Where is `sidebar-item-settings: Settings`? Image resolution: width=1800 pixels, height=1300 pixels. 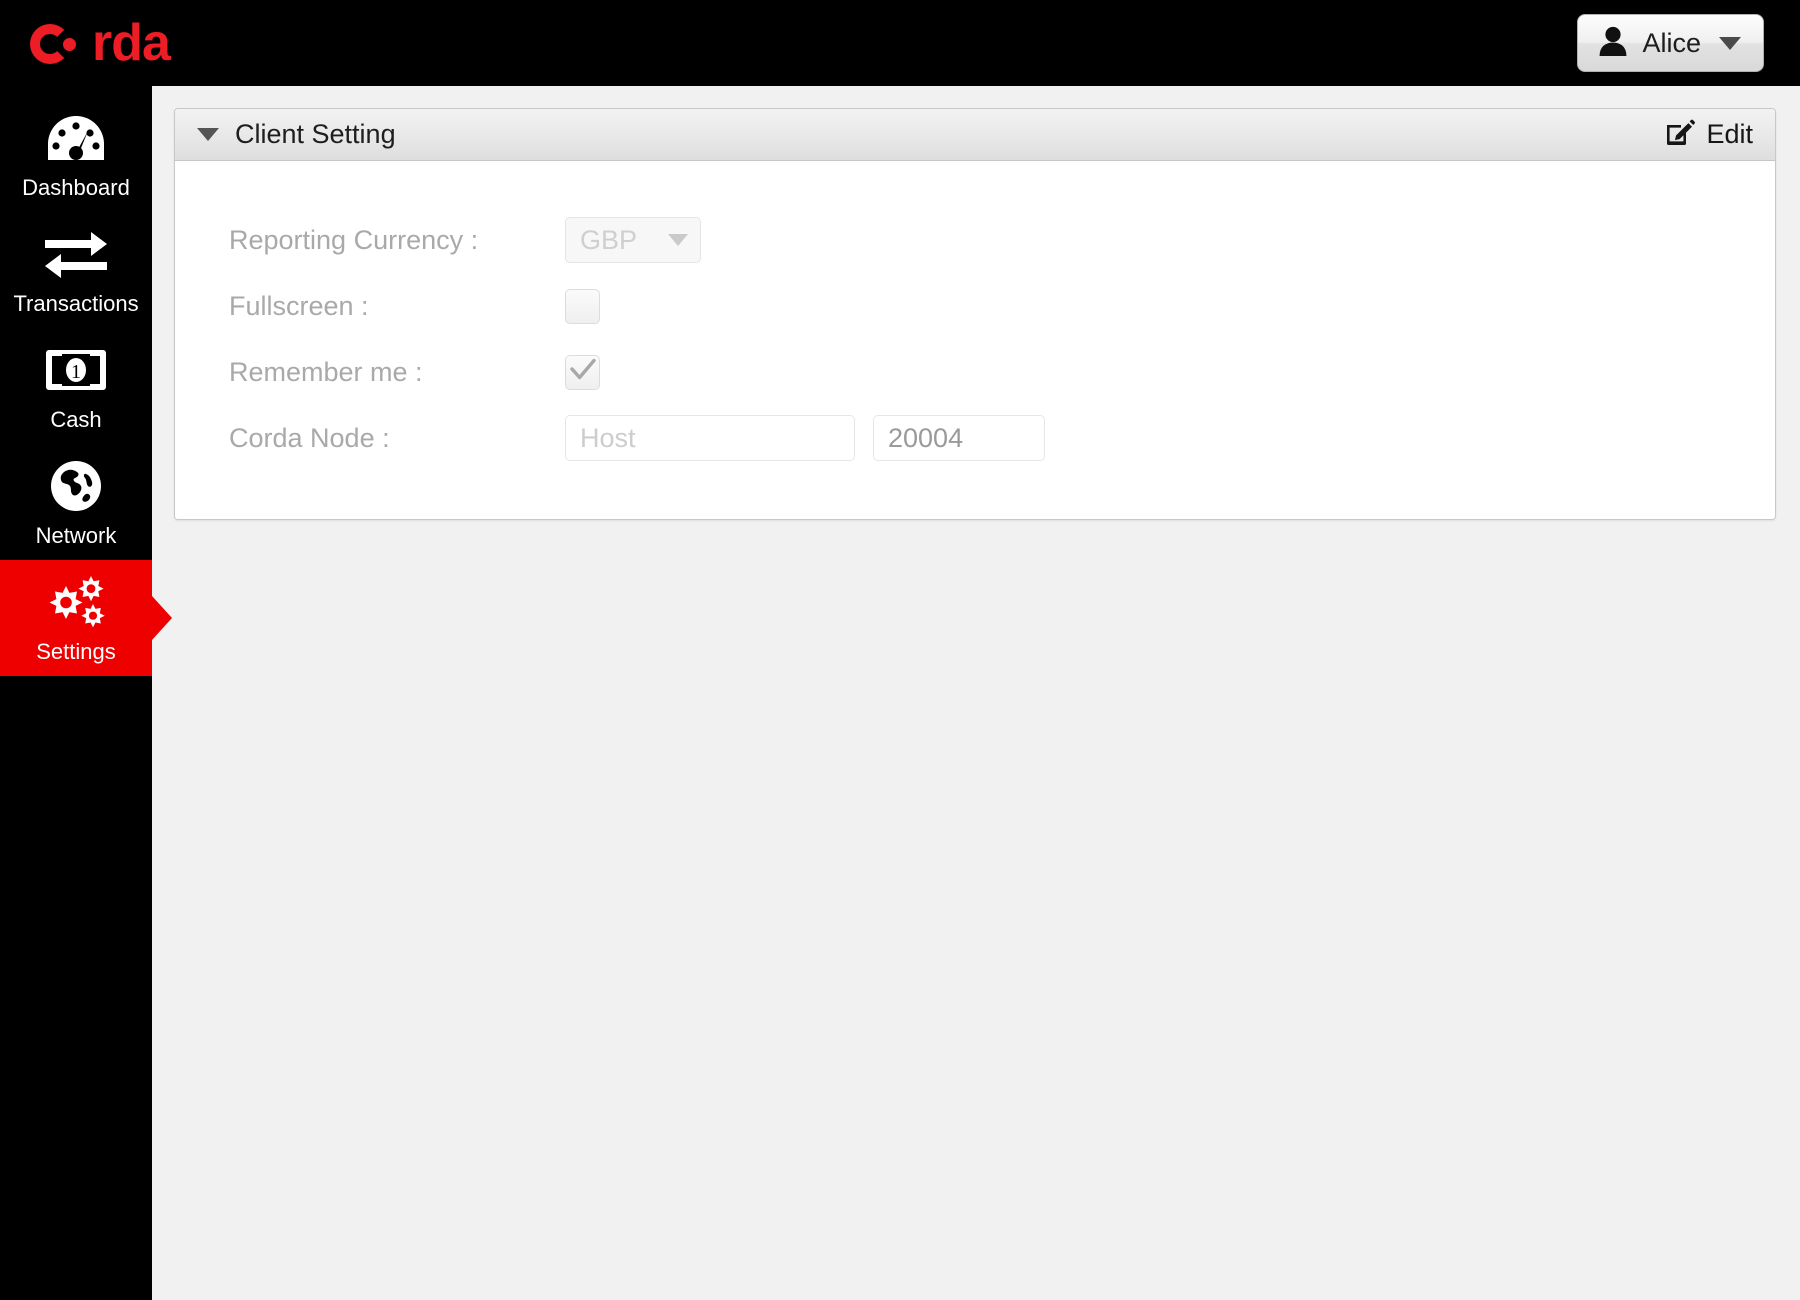
sidebar-item-settings: Settings is located at coordinates (76, 618).